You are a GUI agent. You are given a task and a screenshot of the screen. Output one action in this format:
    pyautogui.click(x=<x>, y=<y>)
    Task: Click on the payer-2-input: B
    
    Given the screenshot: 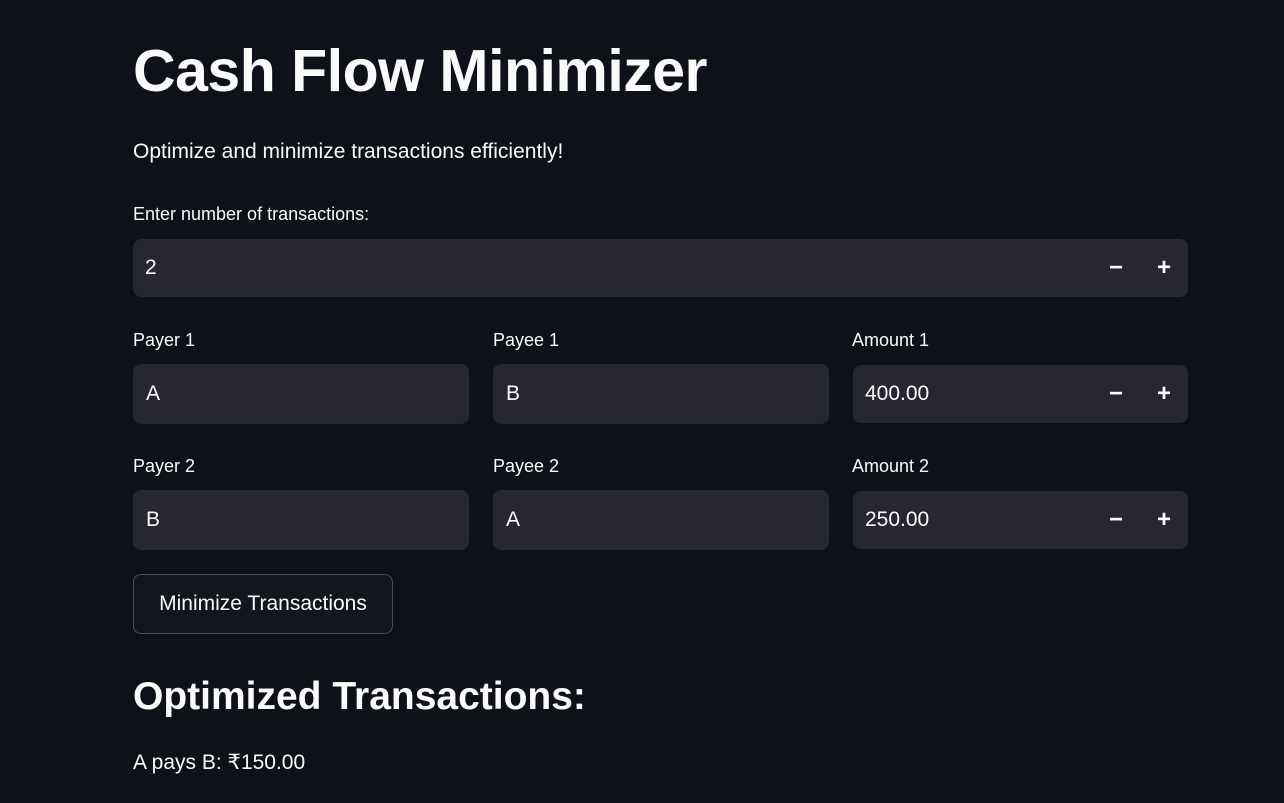 What is the action you would take?
    pyautogui.click(x=301, y=520)
    